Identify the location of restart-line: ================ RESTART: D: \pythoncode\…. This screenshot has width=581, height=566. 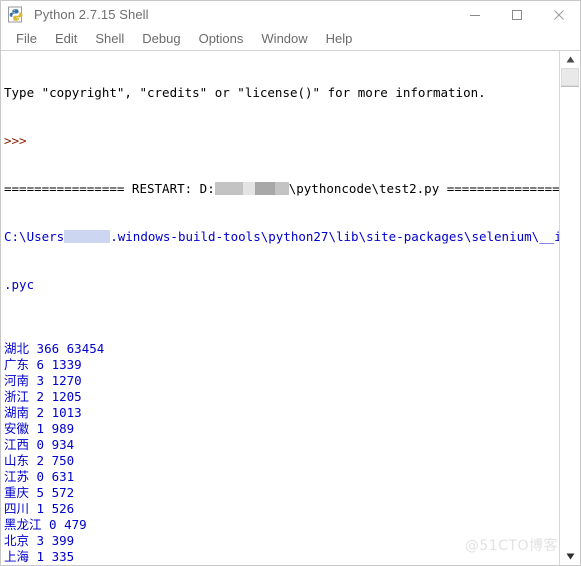
(281, 189).